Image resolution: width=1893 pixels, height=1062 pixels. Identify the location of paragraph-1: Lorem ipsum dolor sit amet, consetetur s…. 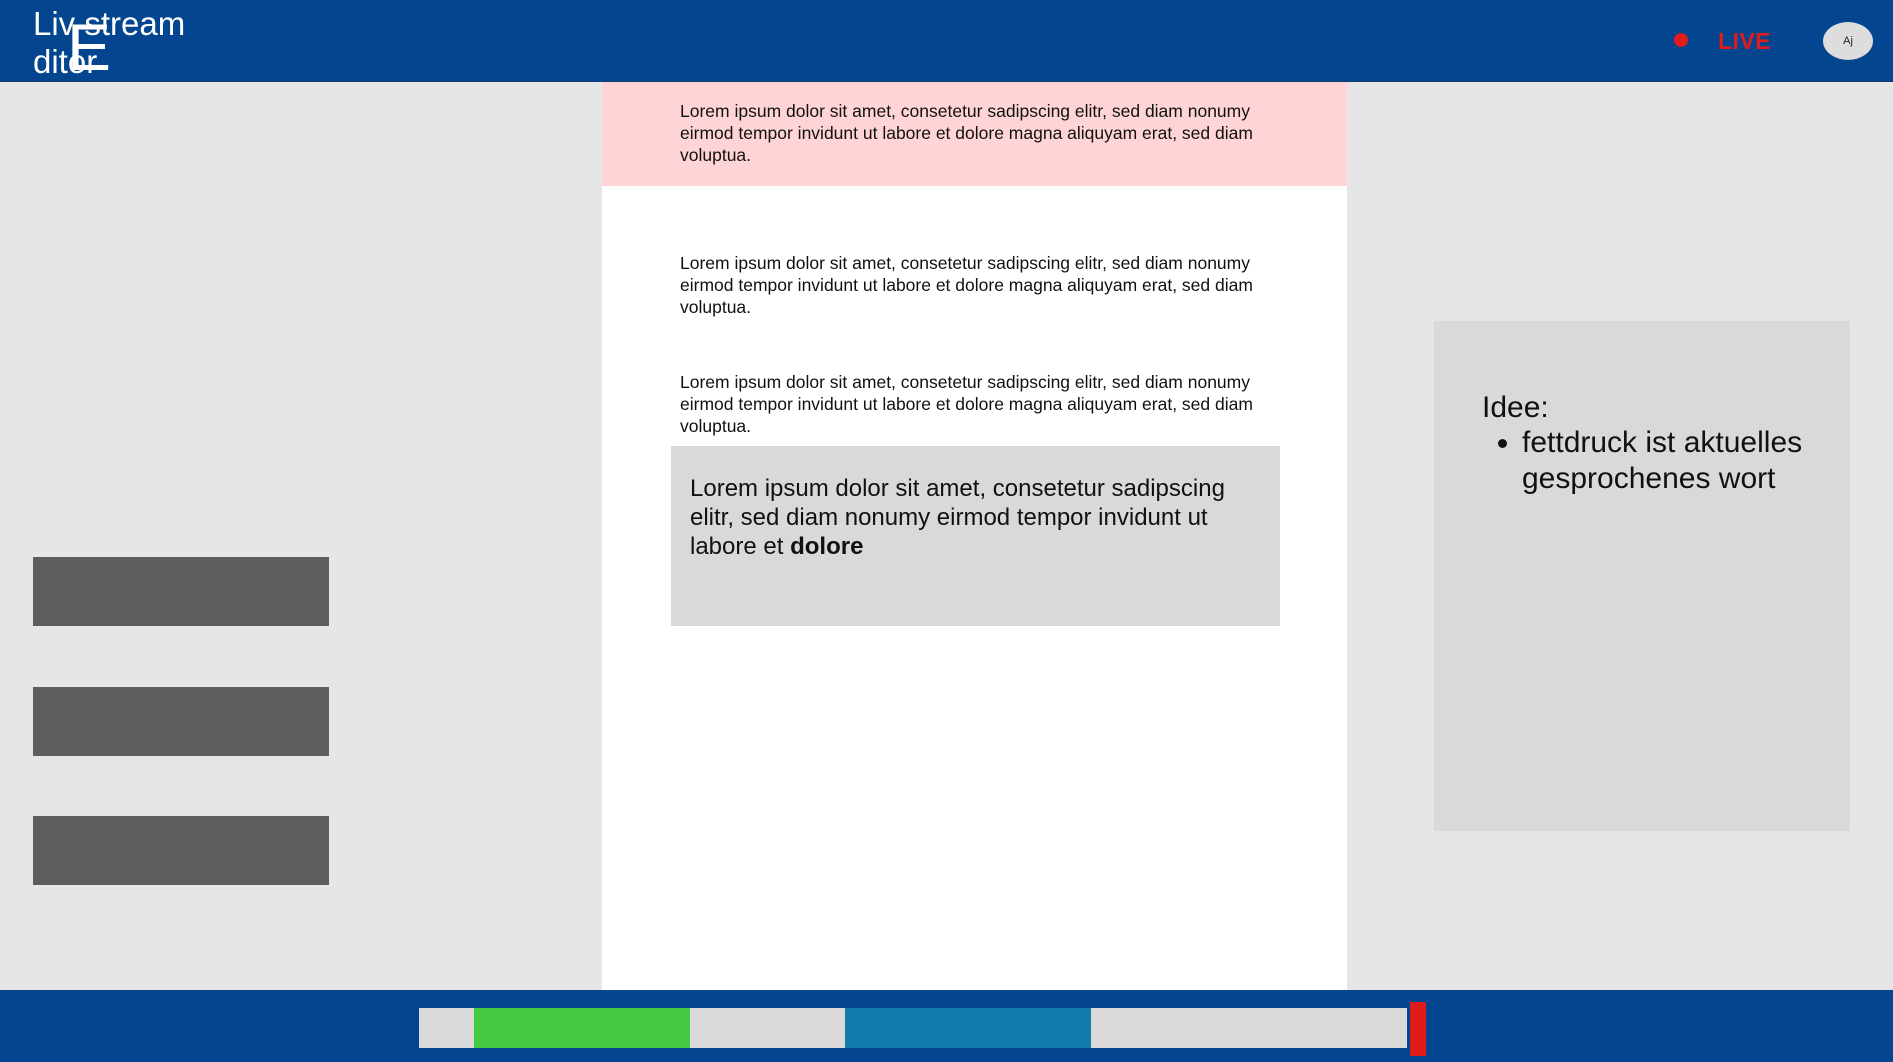
(980, 133).